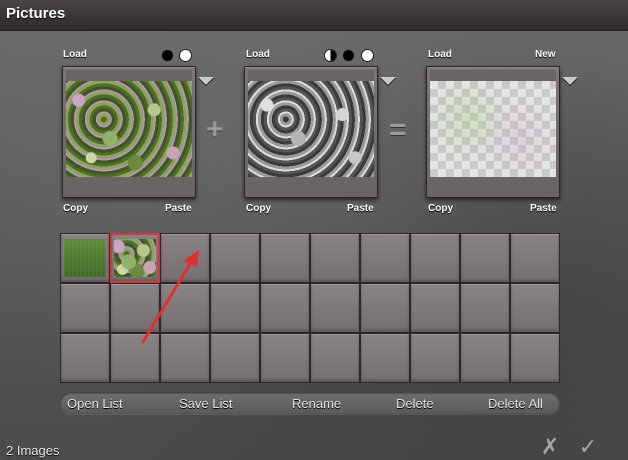 The image size is (628, 460). Describe the element at coordinates (33, 450) in the screenshot. I see `image-count-status: 2 Images` at that location.